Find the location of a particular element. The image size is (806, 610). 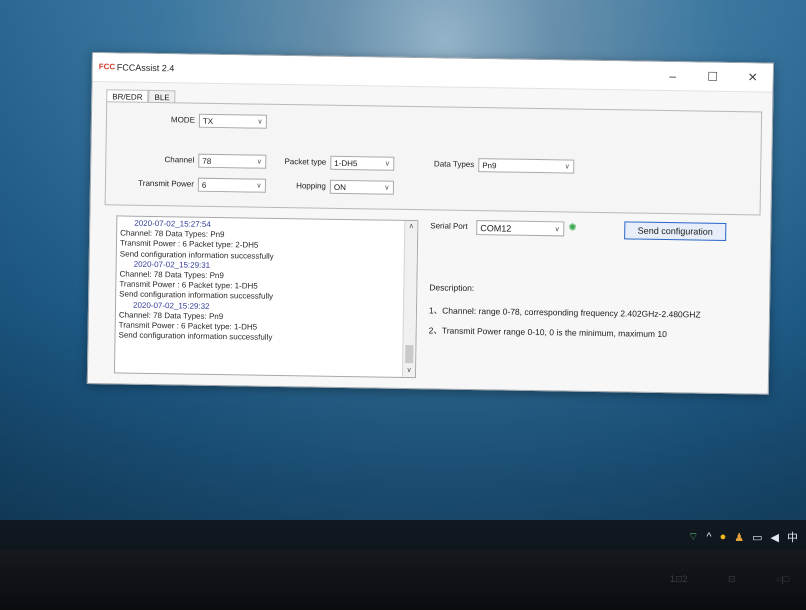

bezel-label-2: ⊡ is located at coordinates (732, 579).